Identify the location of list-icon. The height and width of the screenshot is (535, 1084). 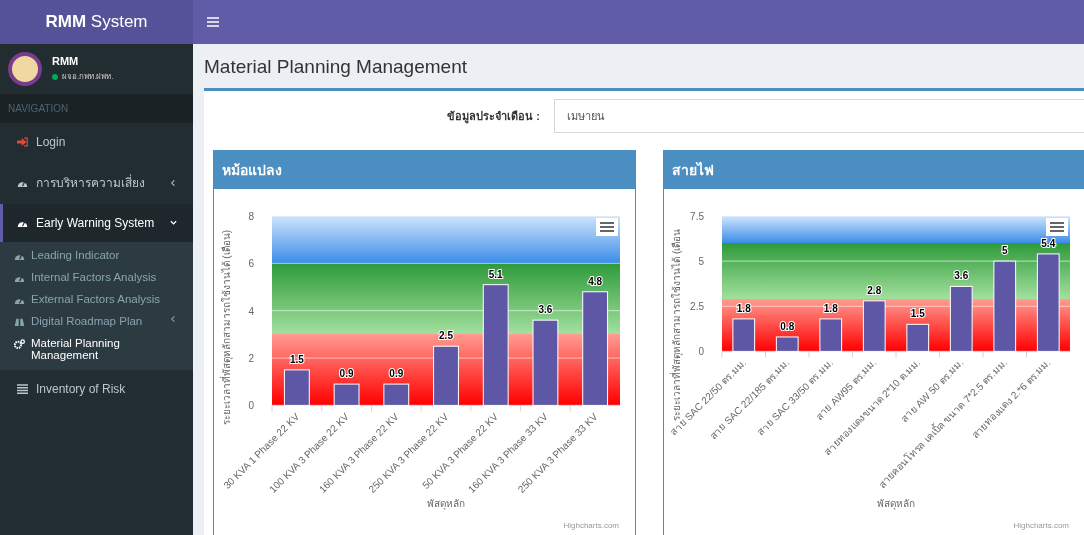
(22, 389).